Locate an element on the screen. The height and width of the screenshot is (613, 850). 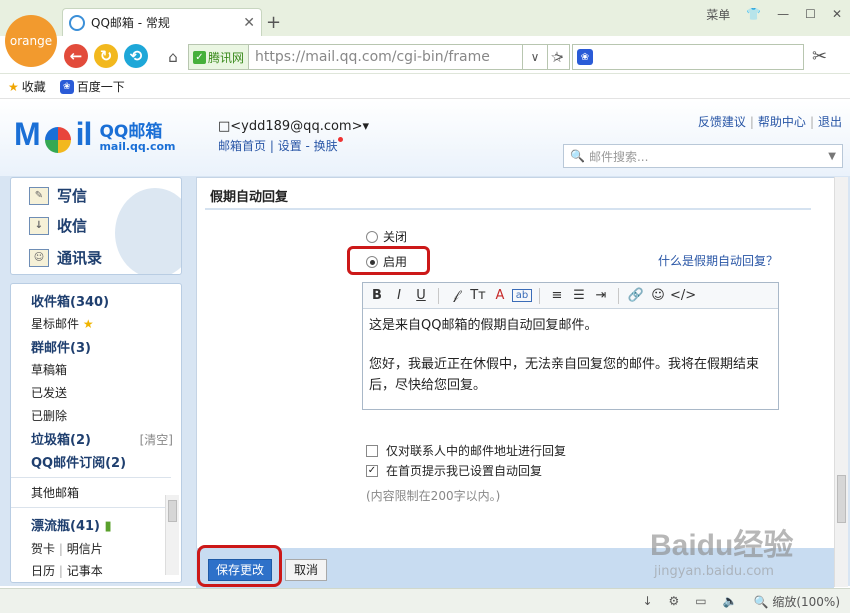
minimize-icon: — is located at coordinates (783, 14).